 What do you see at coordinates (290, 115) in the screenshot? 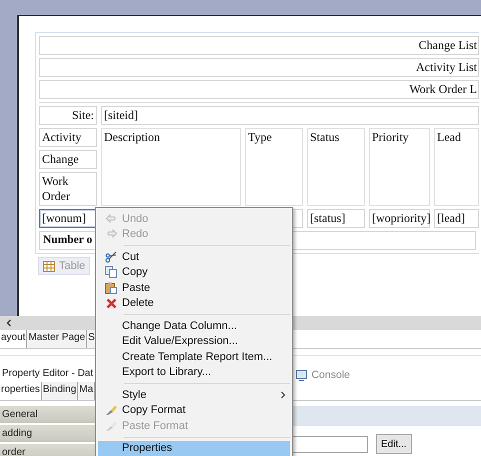
I see `site-value: [siteid]` at bounding box center [290, 115].